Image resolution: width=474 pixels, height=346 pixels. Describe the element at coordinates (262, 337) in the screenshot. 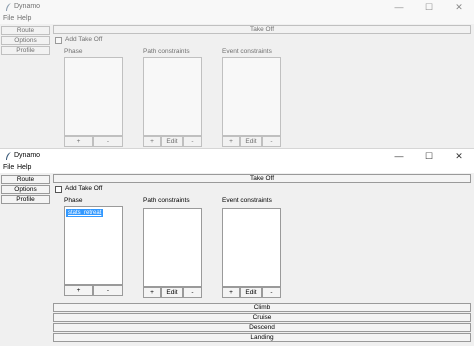

I see `landing-section-button: Landing` at that location.